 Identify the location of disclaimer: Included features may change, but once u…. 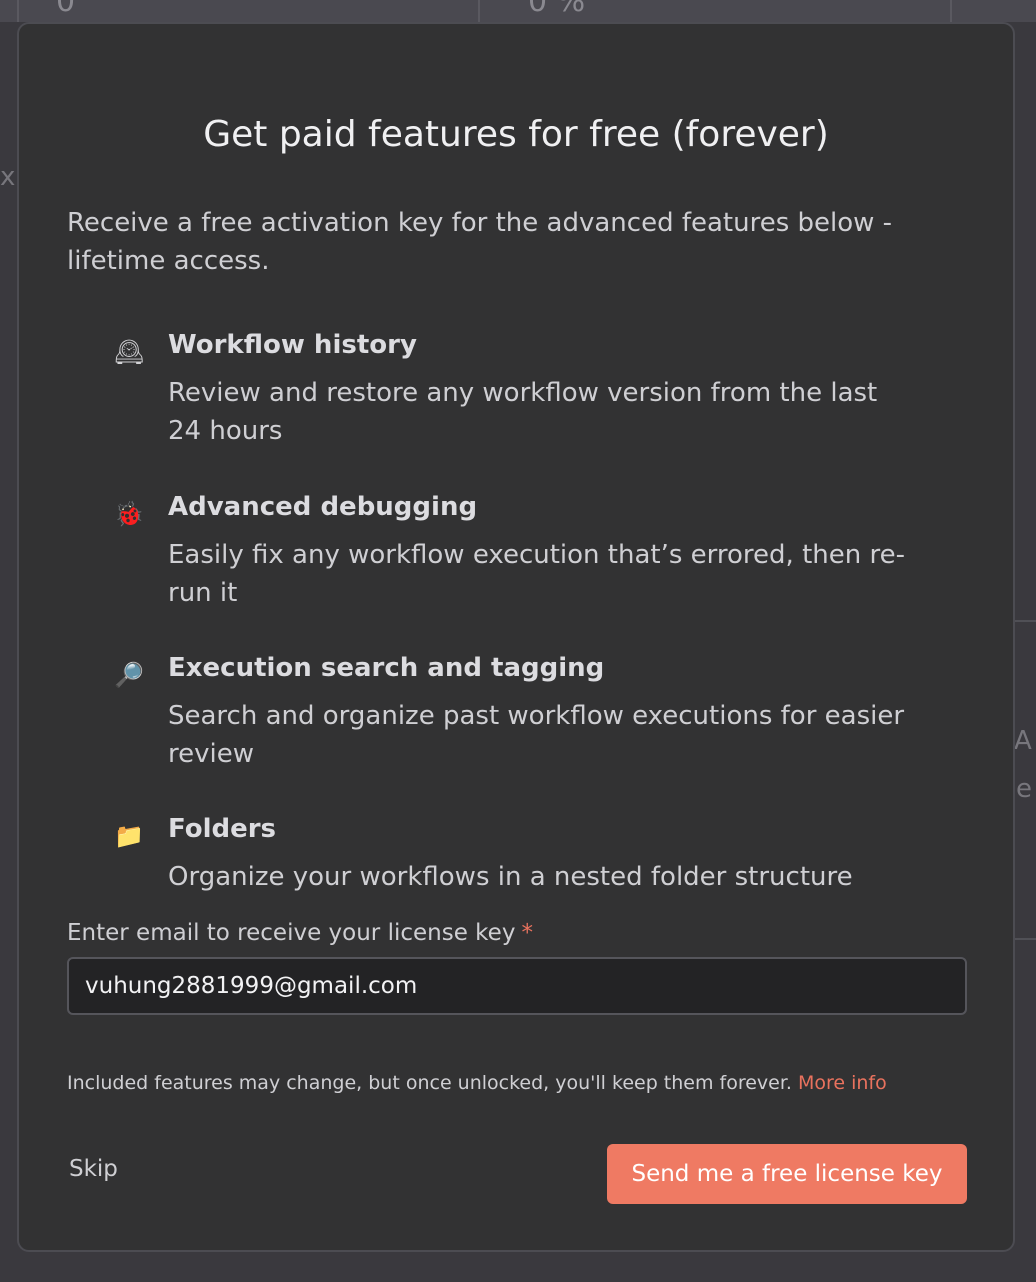
(477, 1083).